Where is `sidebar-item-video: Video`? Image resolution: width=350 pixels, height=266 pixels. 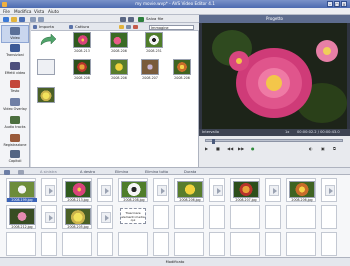
sidebar-item-video: Video is located at coordinates (15, 34).